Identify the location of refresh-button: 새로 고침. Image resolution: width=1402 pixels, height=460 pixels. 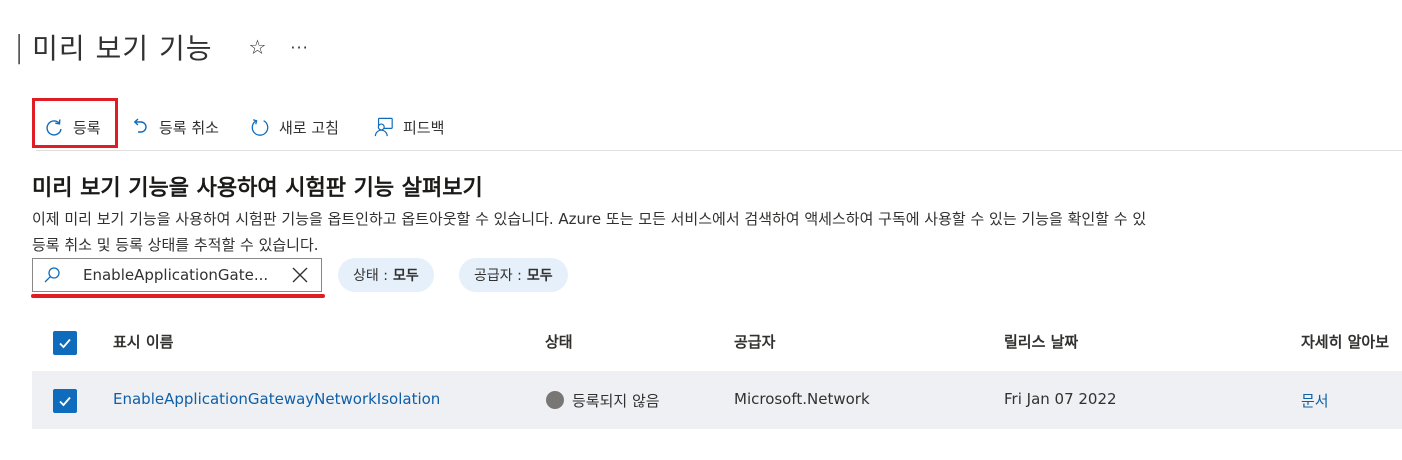
(294, 127).